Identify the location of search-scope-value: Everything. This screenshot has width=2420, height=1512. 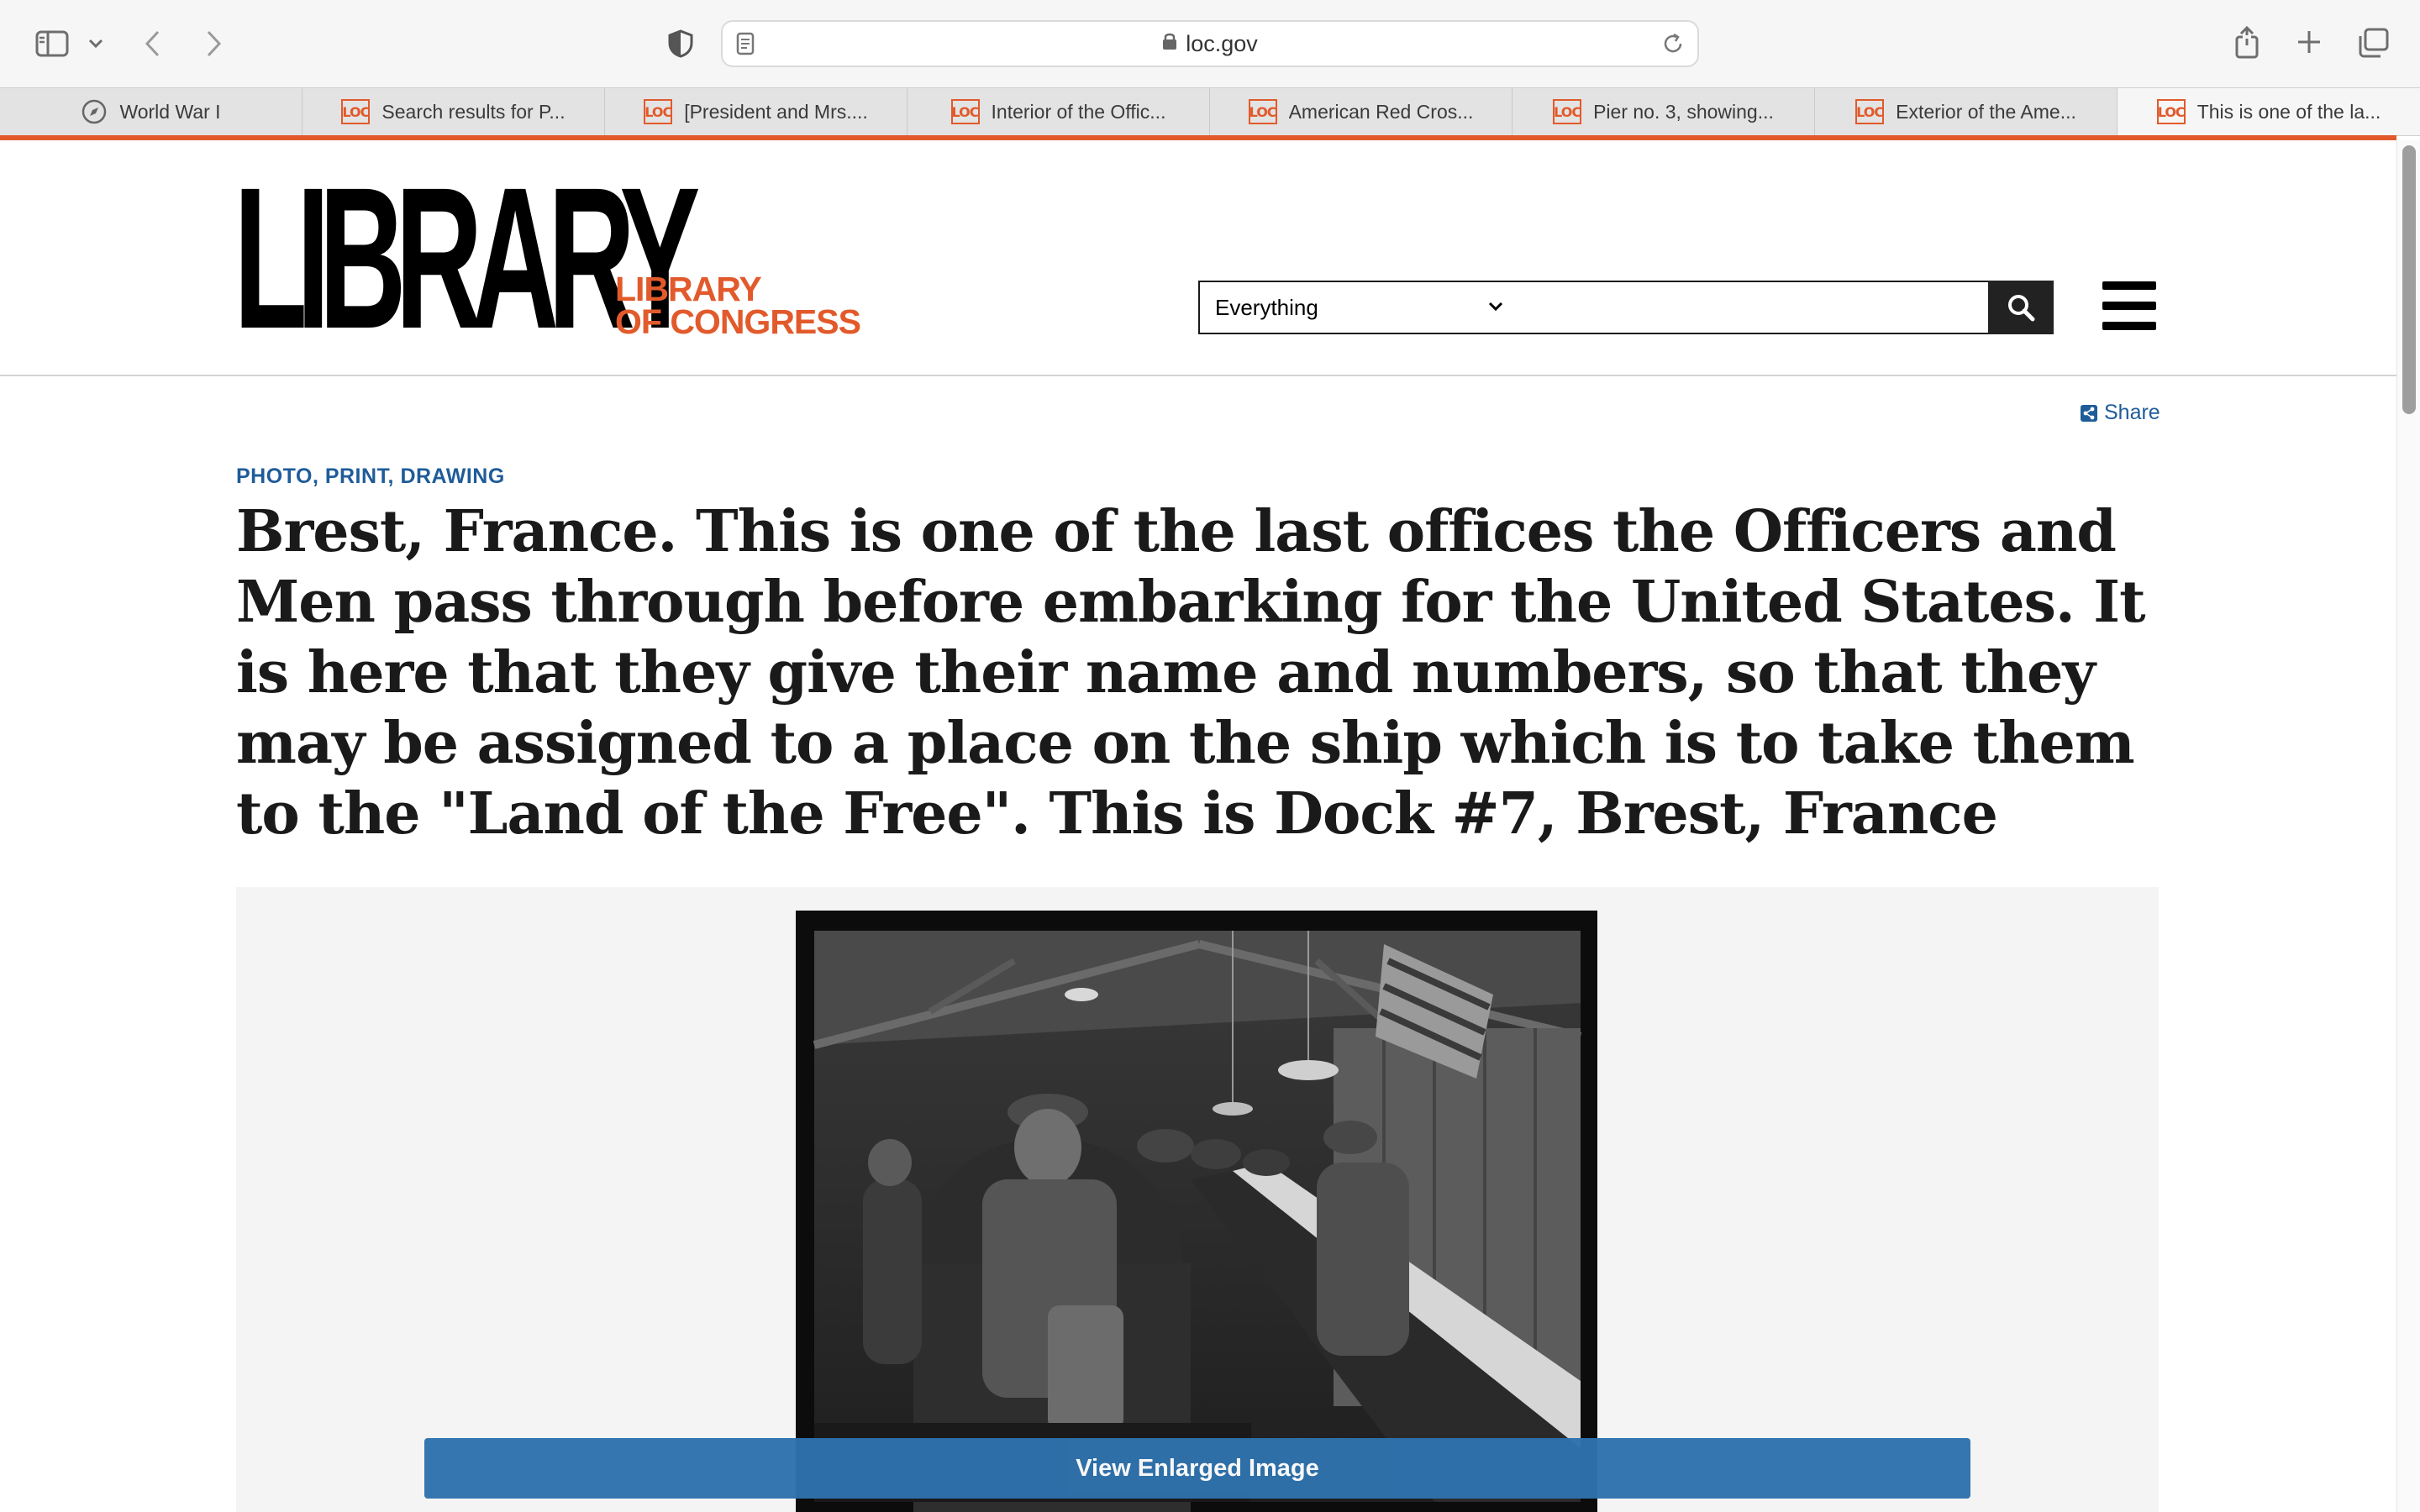
(1266, 307).